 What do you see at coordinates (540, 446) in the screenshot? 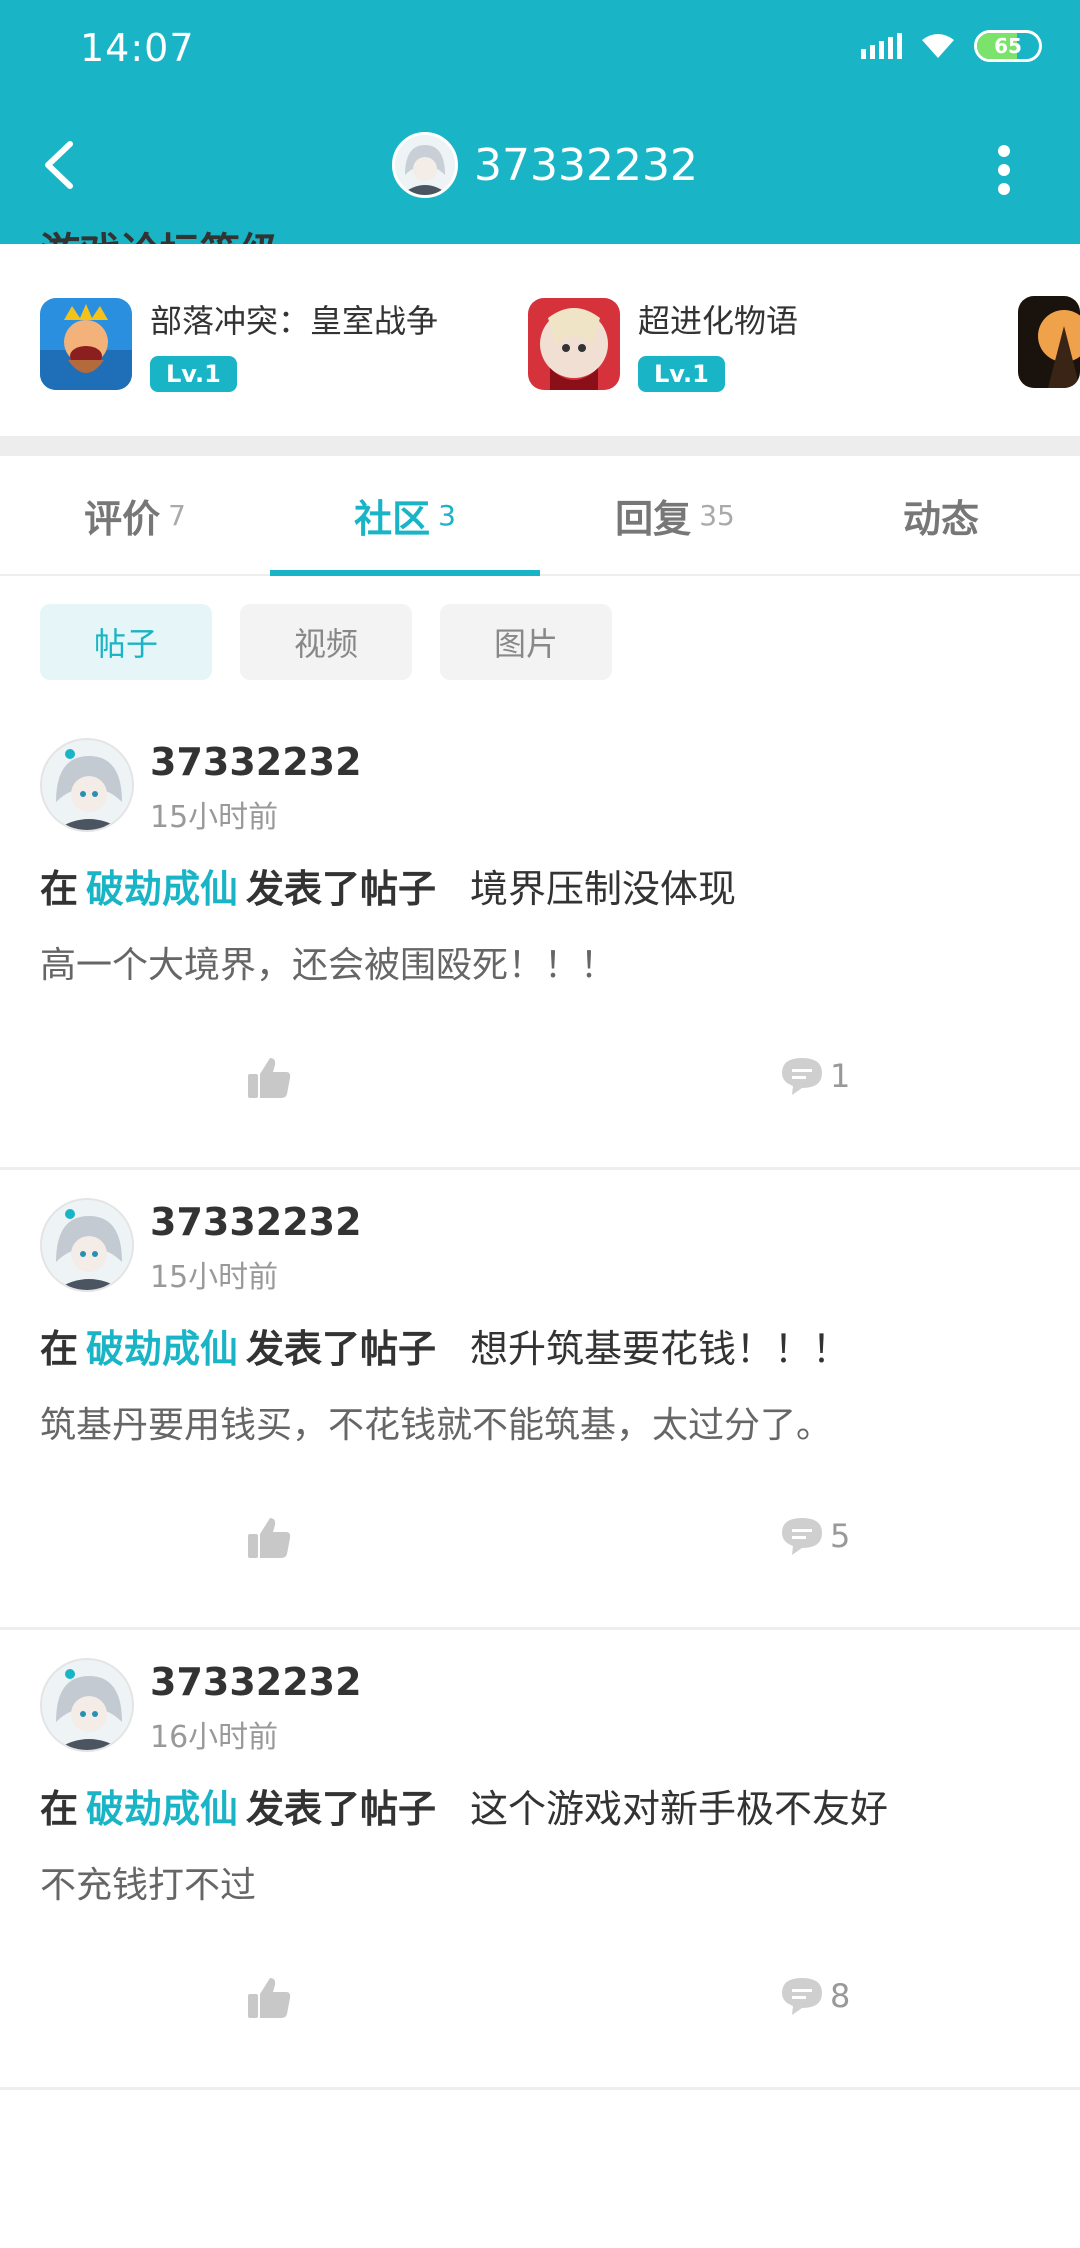
I see `section-divider` at bounding box center [540, 446].